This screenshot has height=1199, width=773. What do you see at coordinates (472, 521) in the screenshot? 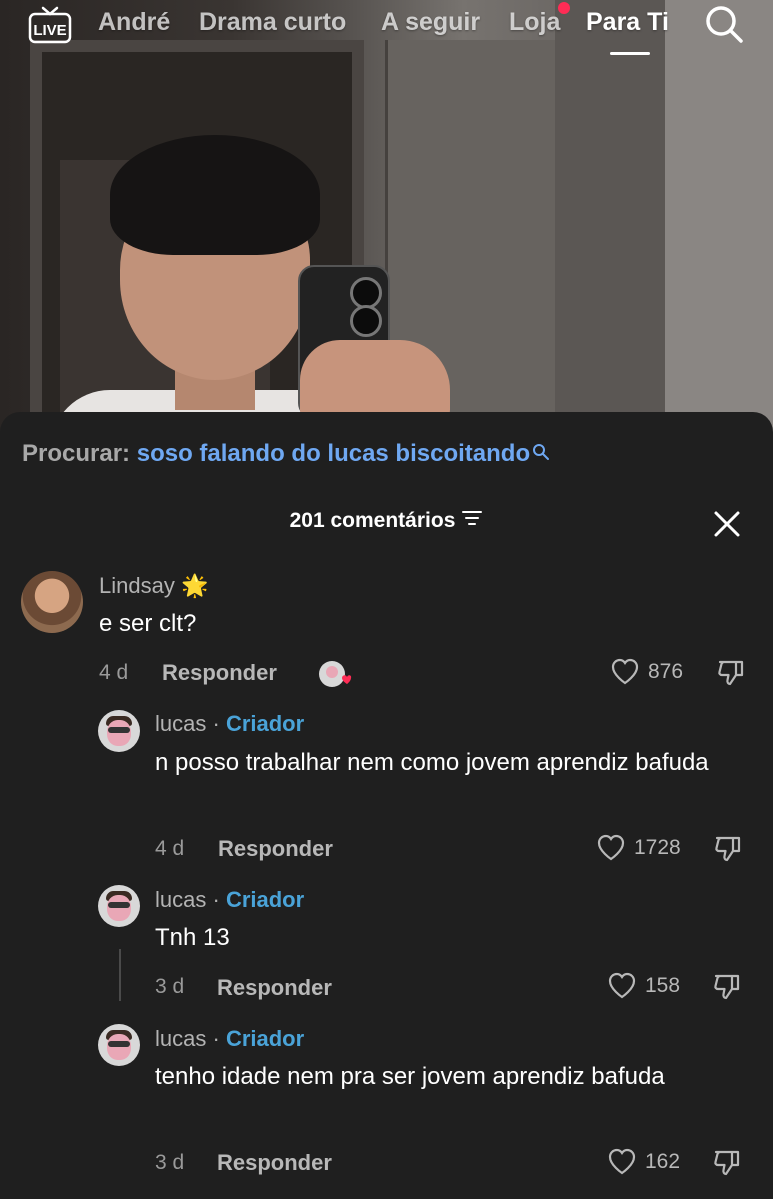
I see `filter-icon` at bounding box center [472, 521].